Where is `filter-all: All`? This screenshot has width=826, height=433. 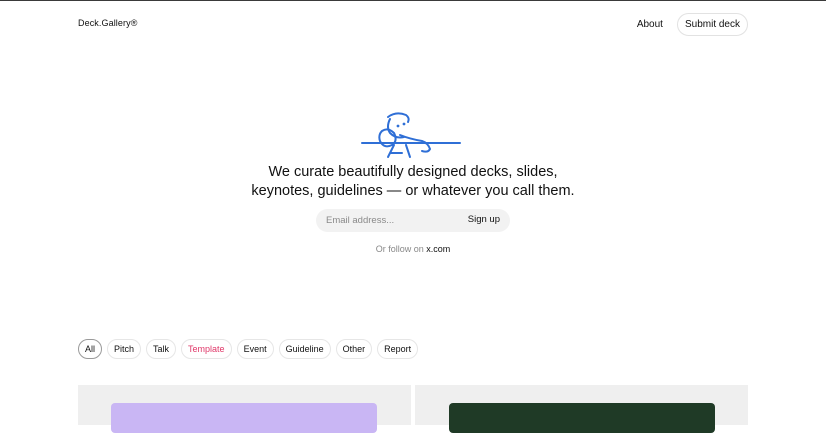
filter-all: All is located at coordinates (90, 349).